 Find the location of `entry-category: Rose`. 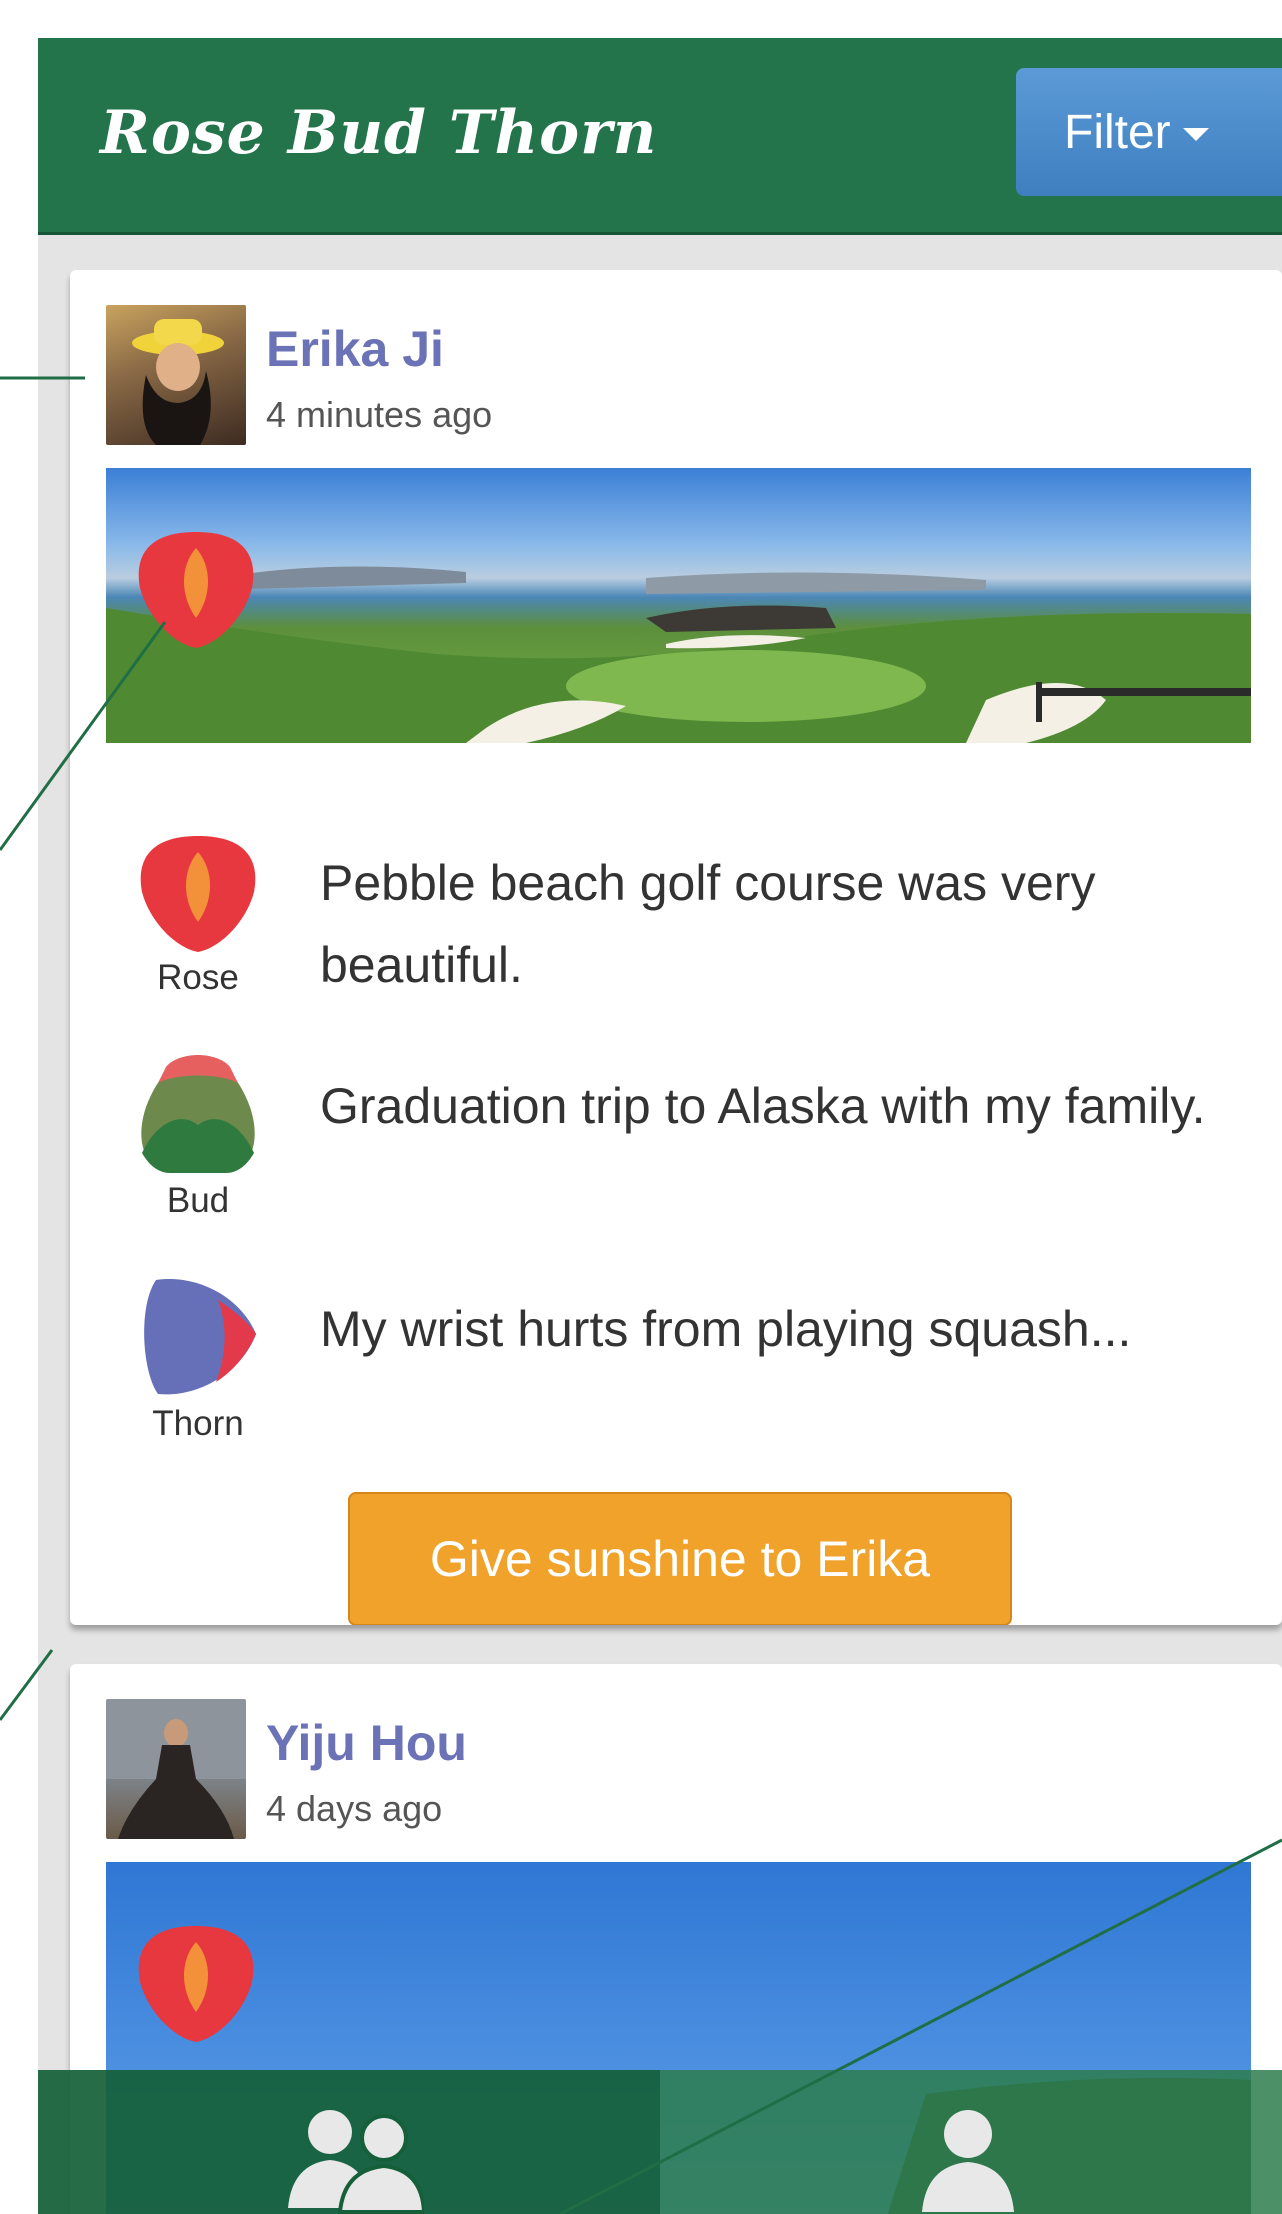

entry-category: Rose is located at coordinates (198, 977).